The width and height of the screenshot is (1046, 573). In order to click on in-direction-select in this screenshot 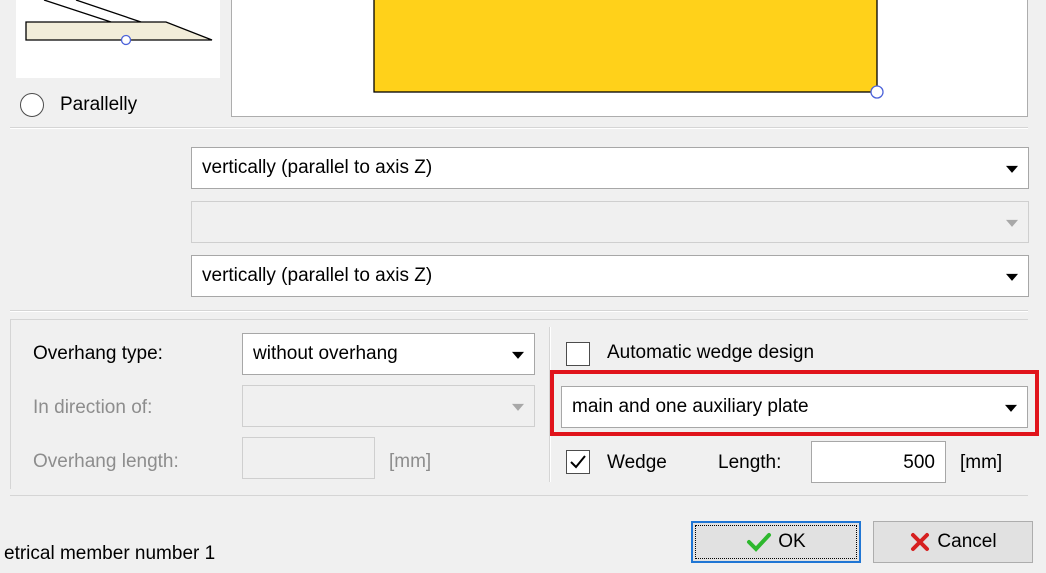, I will do `click(388, 406)`.